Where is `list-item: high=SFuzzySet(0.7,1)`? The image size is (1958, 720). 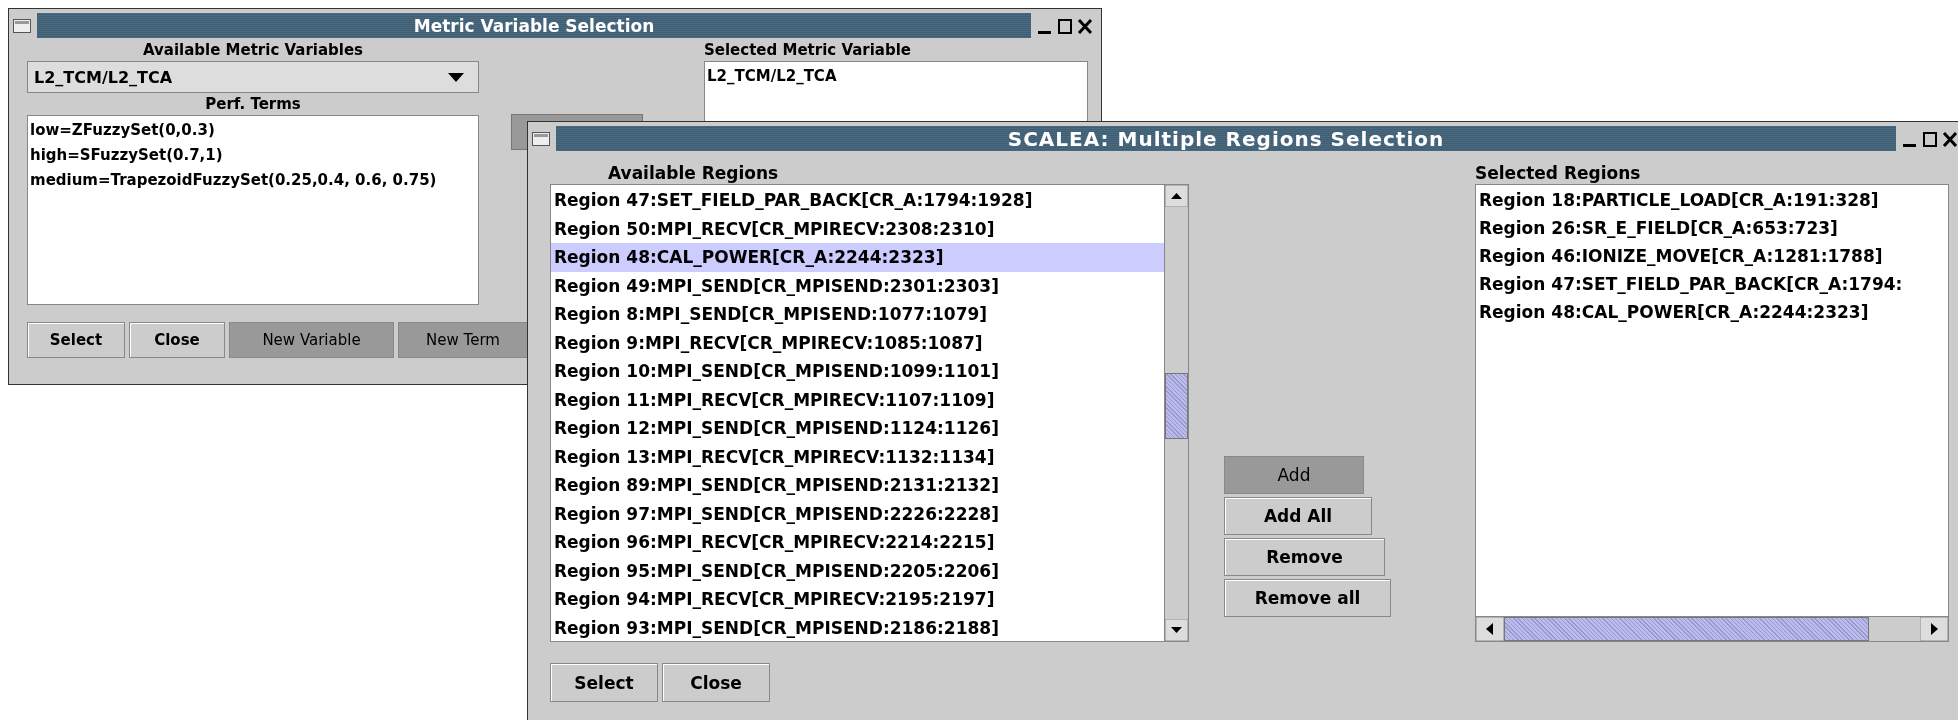
list-item: high=SFuzzySet(0.7,1) is located at coordinates (126, 155).